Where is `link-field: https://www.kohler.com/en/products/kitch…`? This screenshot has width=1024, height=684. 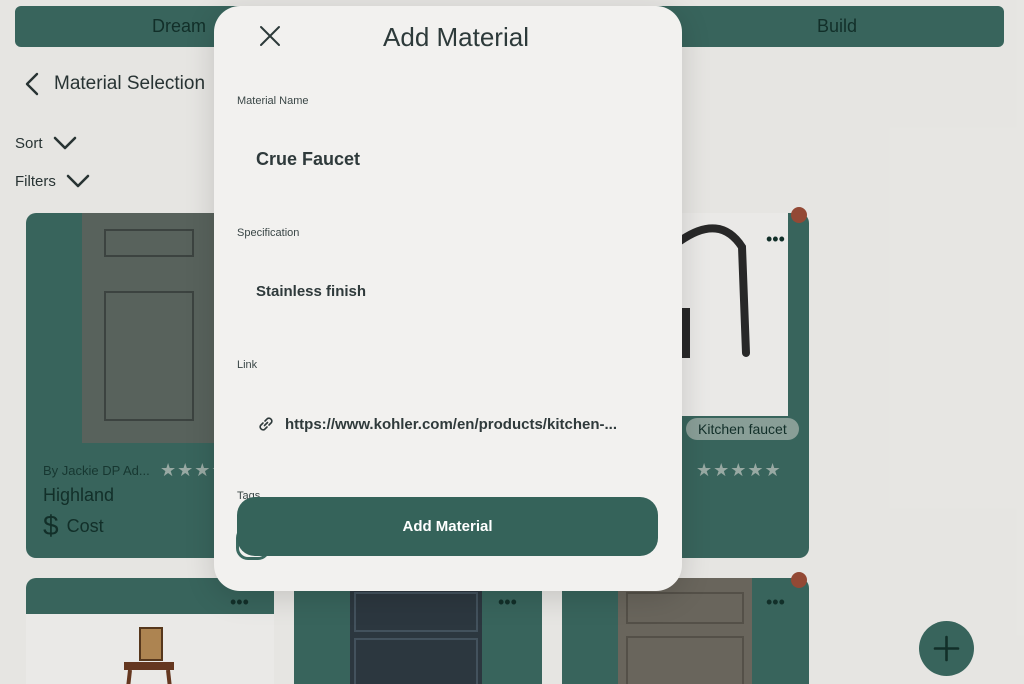
link-field: https://www.kohler.com/en/products/kitch… is located at coordinates (436, 424).